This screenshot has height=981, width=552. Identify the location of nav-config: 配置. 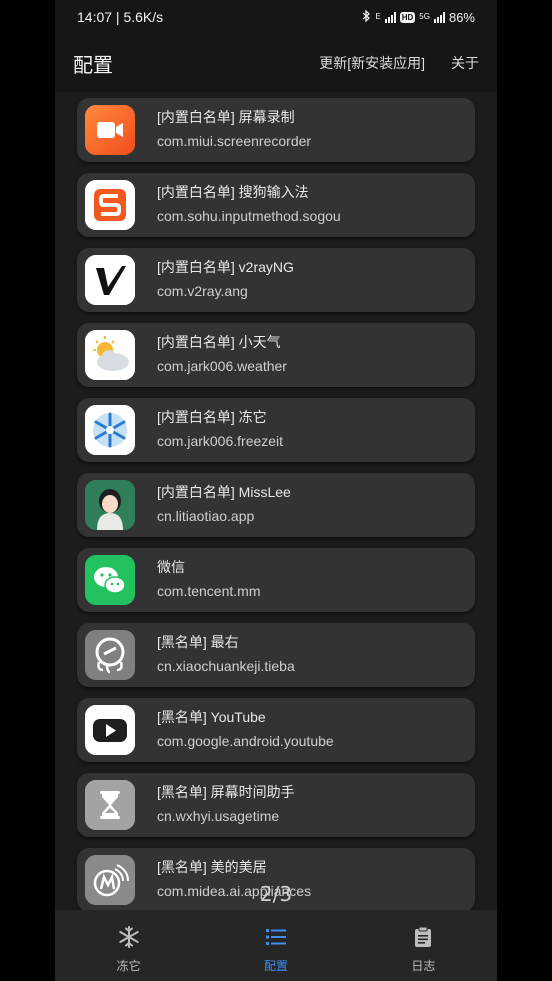
(275, 945).